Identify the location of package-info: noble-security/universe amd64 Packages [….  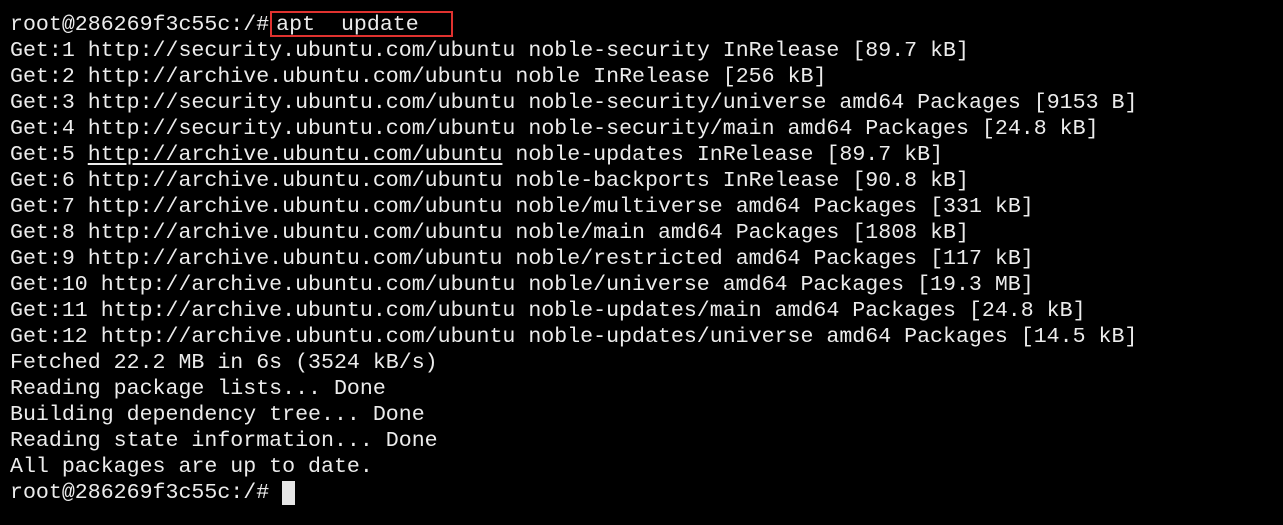
(826, 103).